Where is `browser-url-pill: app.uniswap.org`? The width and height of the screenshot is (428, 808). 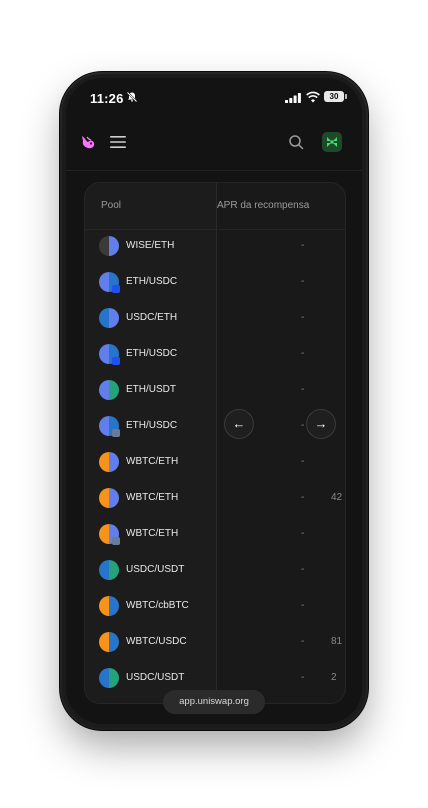
browser-url-pill: app.uniswap.org is located at coordinates (214, 702).